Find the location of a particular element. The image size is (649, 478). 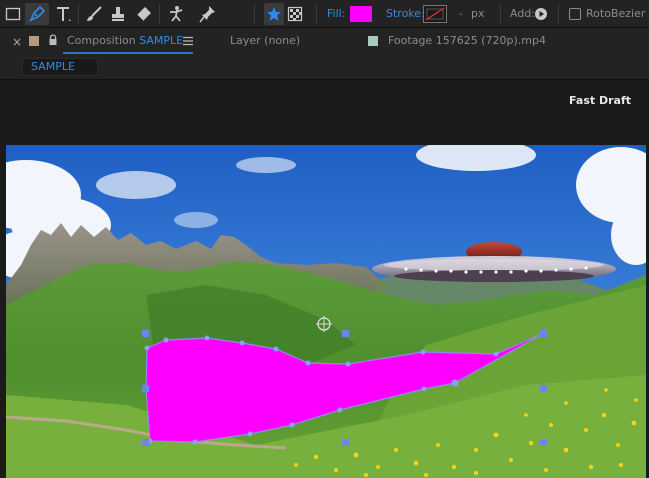

tab-composition-prefix: Composition is located at coordinates (101, 40).